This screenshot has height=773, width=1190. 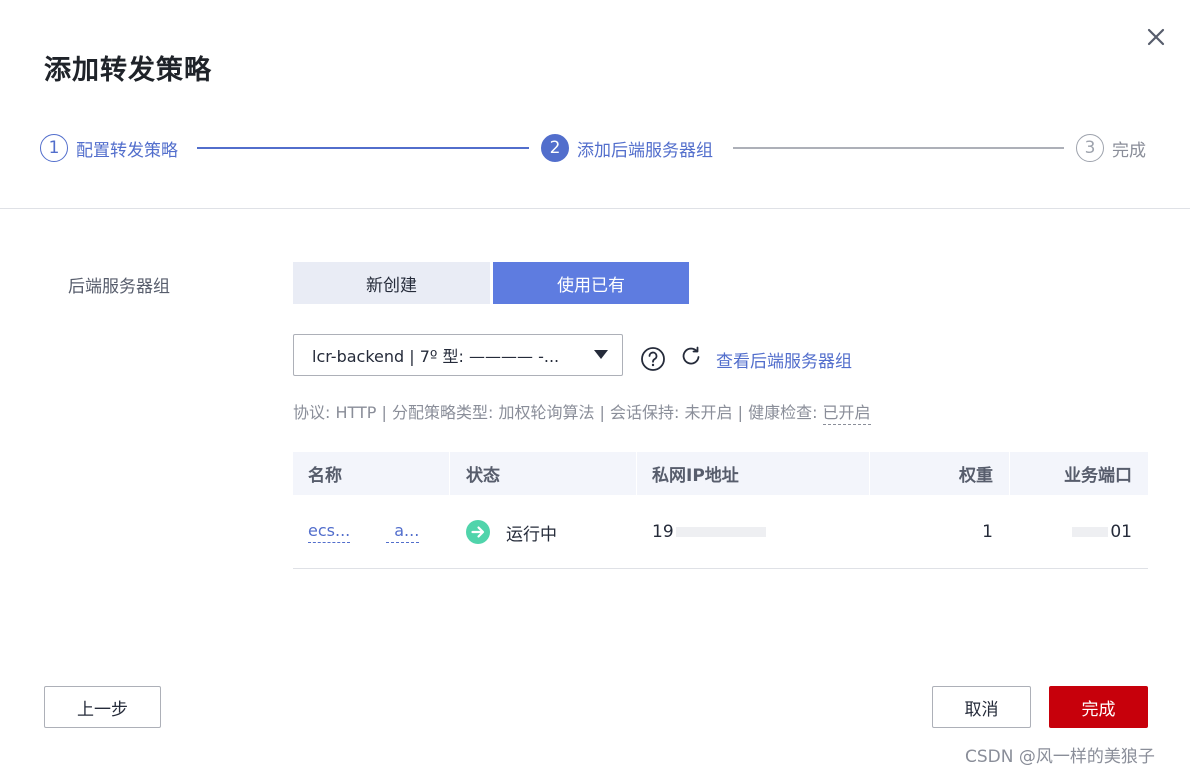 I want to click on col-header-name: 名称, so click(x=325, y=476).